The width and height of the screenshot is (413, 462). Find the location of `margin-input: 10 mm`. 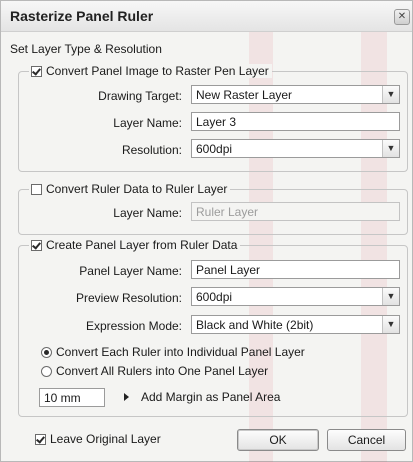

margin-input: 10 mm is located at coordinates (72, 397).